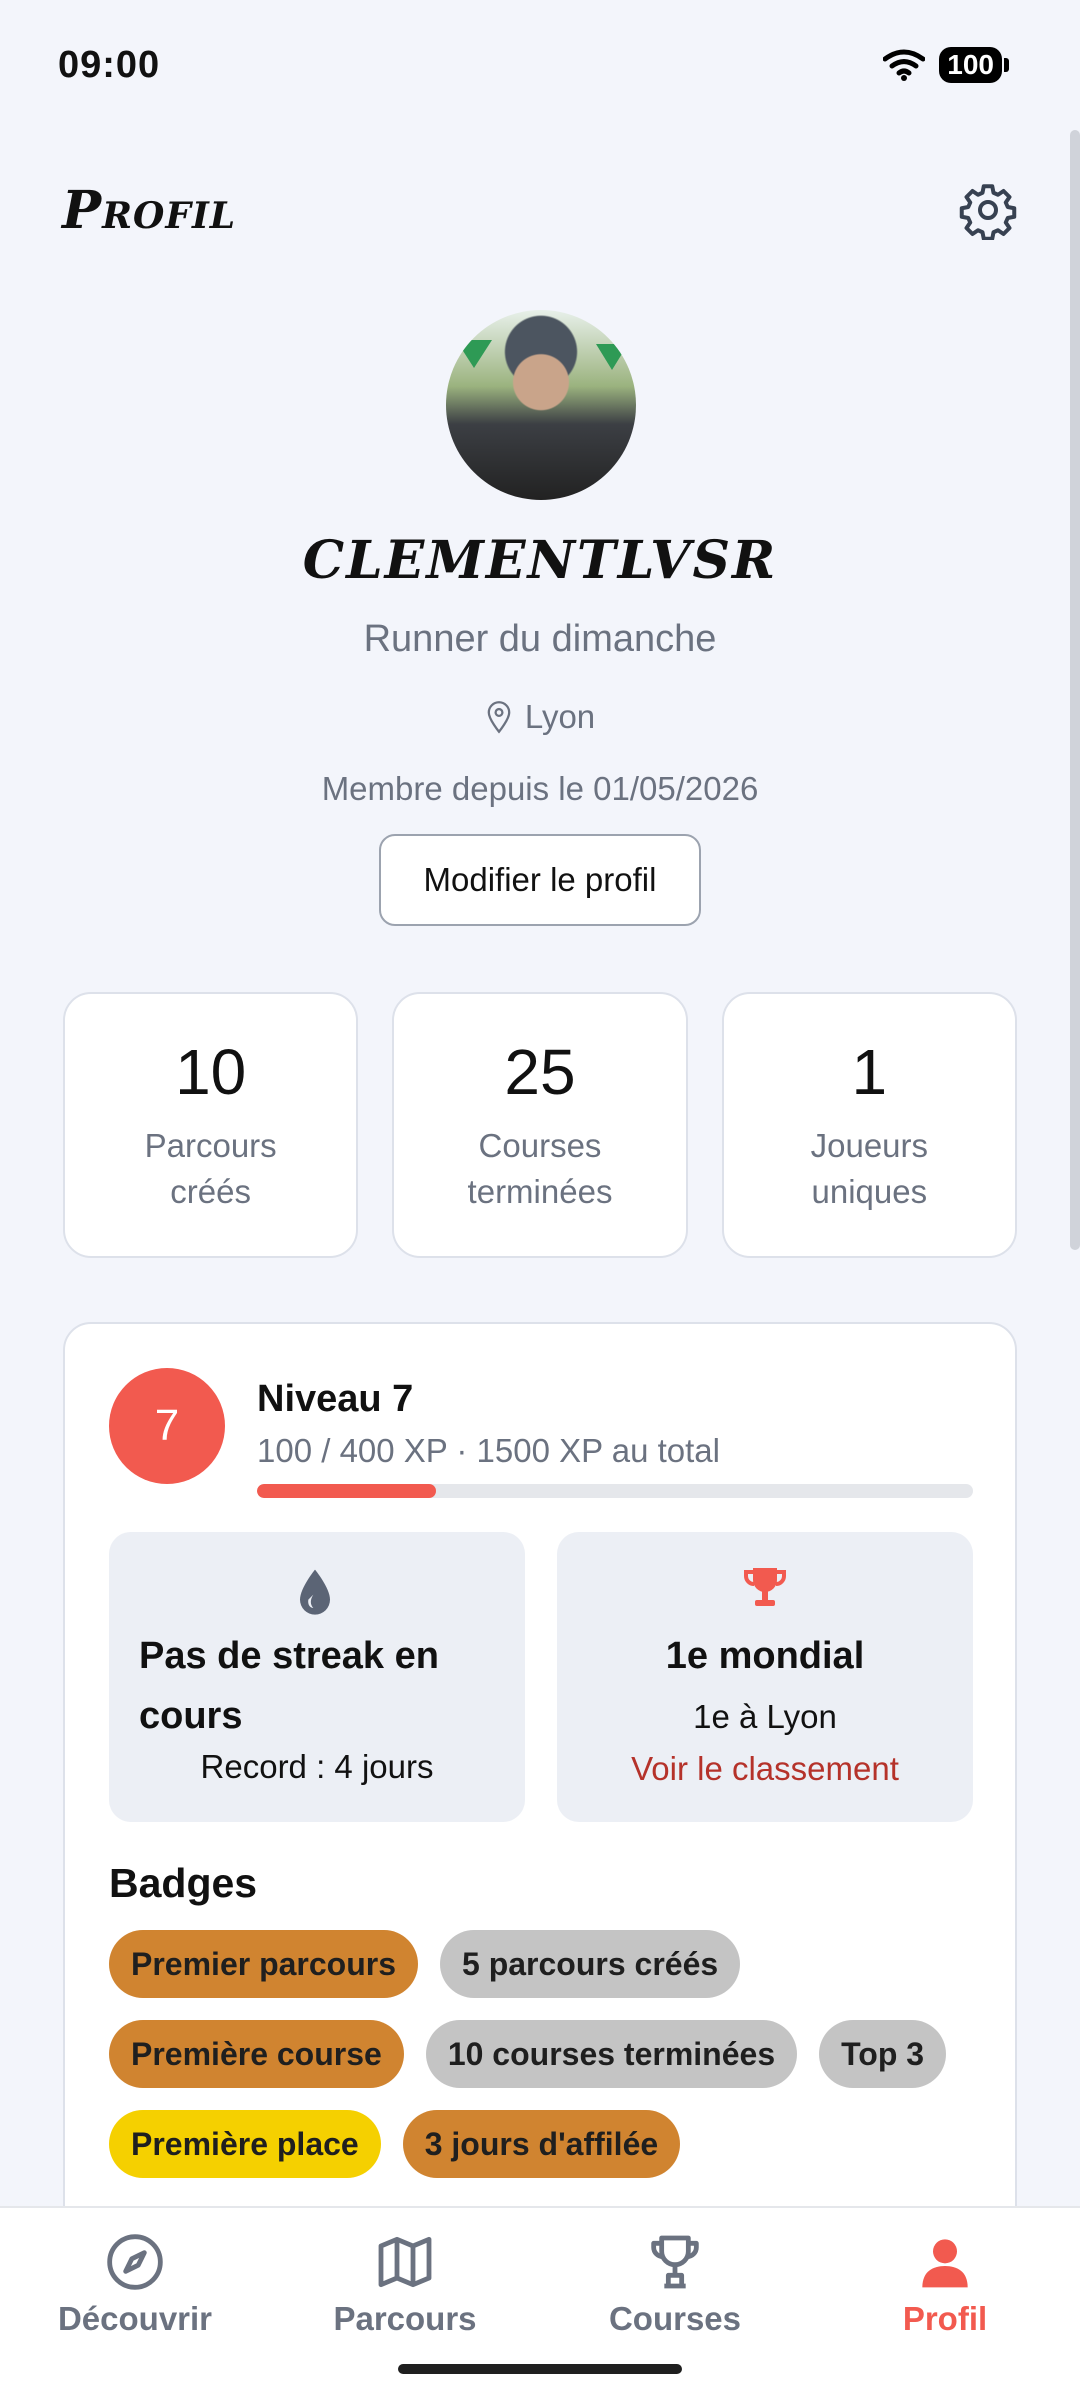  Describe the element at coordinates (1075, 690) in the screenshot. I see `scrollbar` at that location.